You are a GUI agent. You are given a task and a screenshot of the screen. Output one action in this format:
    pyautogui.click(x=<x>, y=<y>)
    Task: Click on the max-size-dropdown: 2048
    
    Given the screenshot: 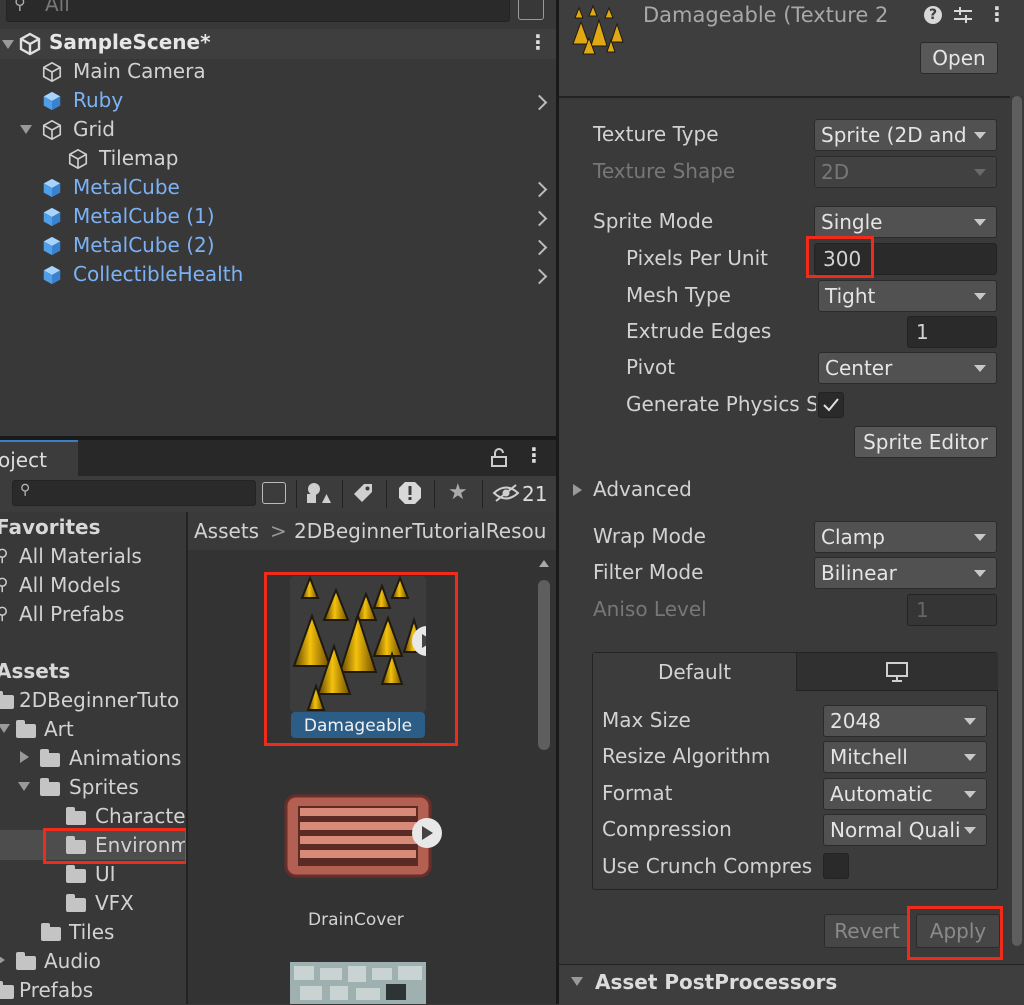 What is the action you would take?
    pyautogui.click(x=905, y=721)
    